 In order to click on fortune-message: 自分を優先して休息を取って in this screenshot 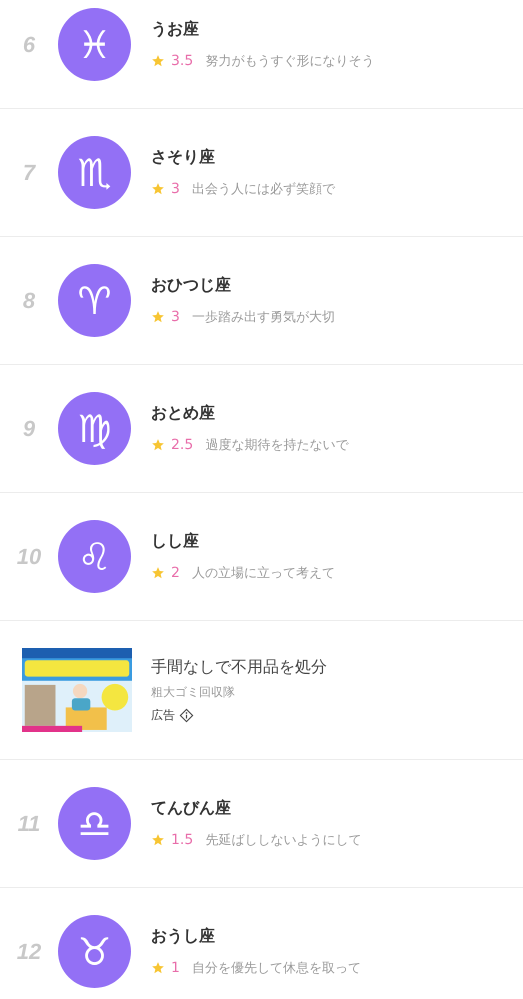, I will do `click(276, 968)`.